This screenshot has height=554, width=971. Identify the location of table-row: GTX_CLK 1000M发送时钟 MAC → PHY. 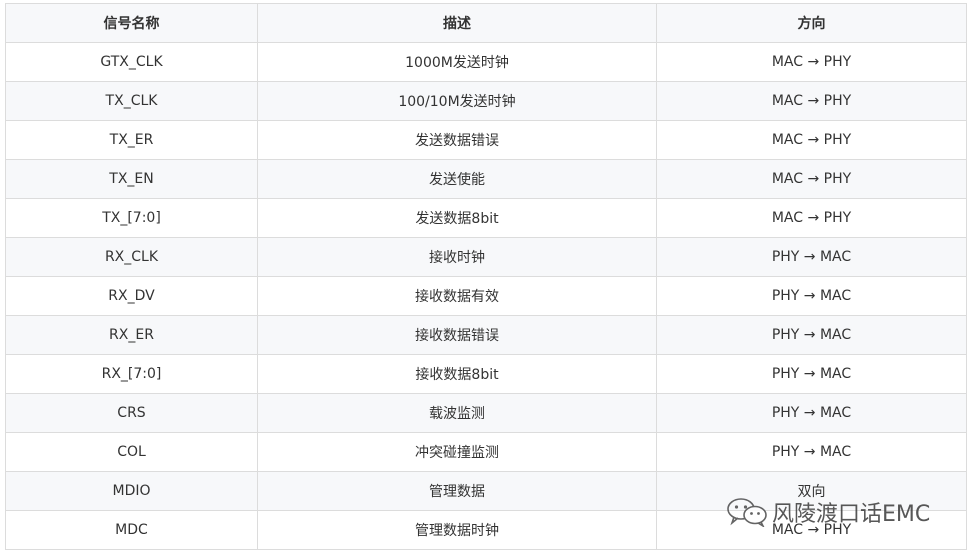
(486, 62).